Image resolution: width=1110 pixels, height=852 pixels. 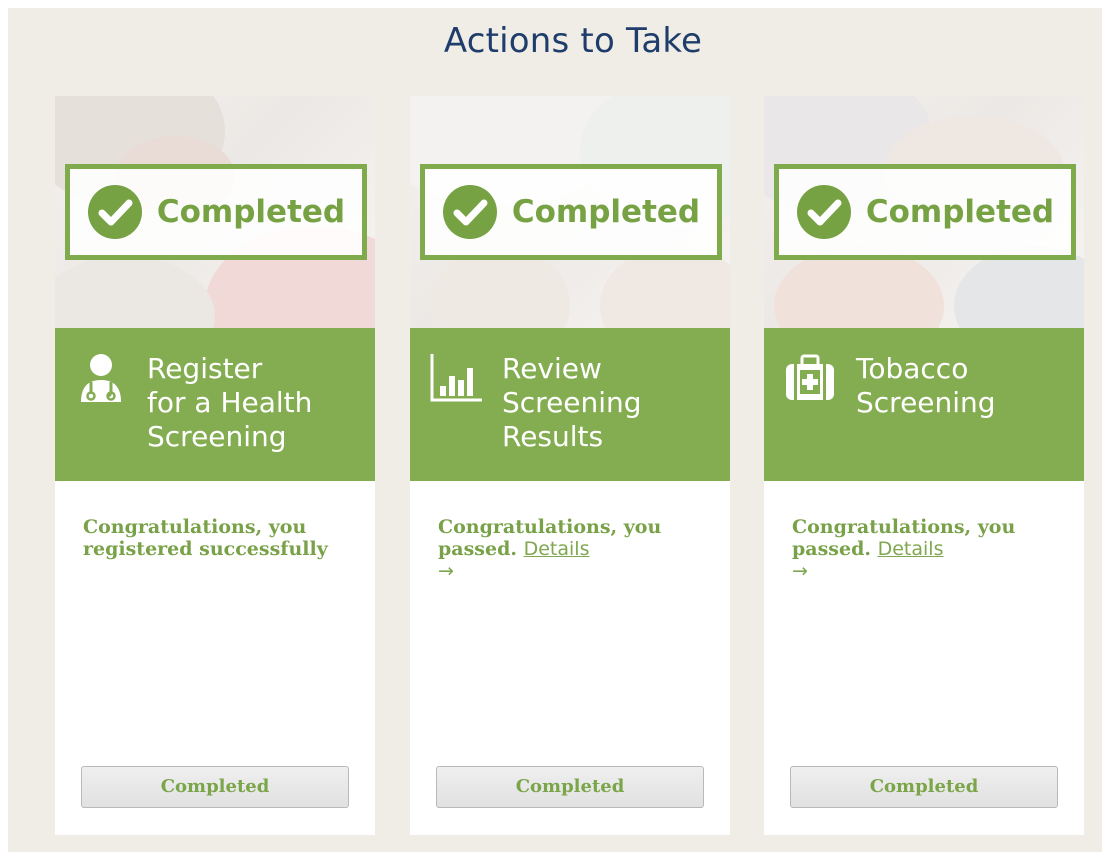 I want to click on task-band: Tobacco Screening, so click(x=924, y=404).